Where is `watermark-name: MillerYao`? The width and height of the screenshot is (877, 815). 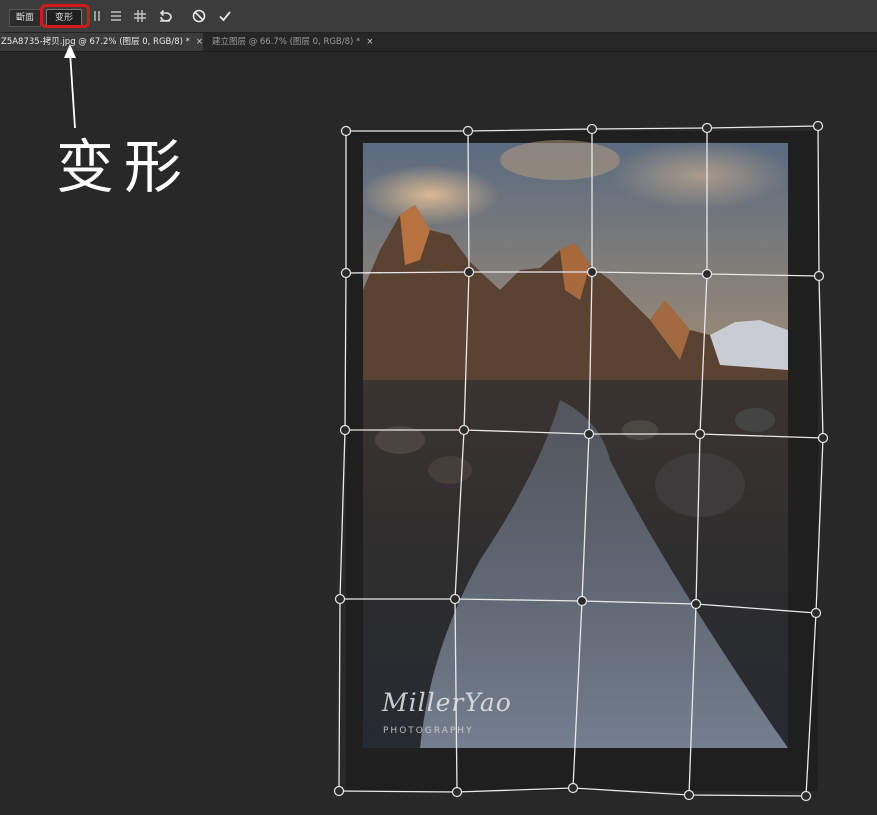 watermark-name: MillerYao is located at coordinates (447, 702).